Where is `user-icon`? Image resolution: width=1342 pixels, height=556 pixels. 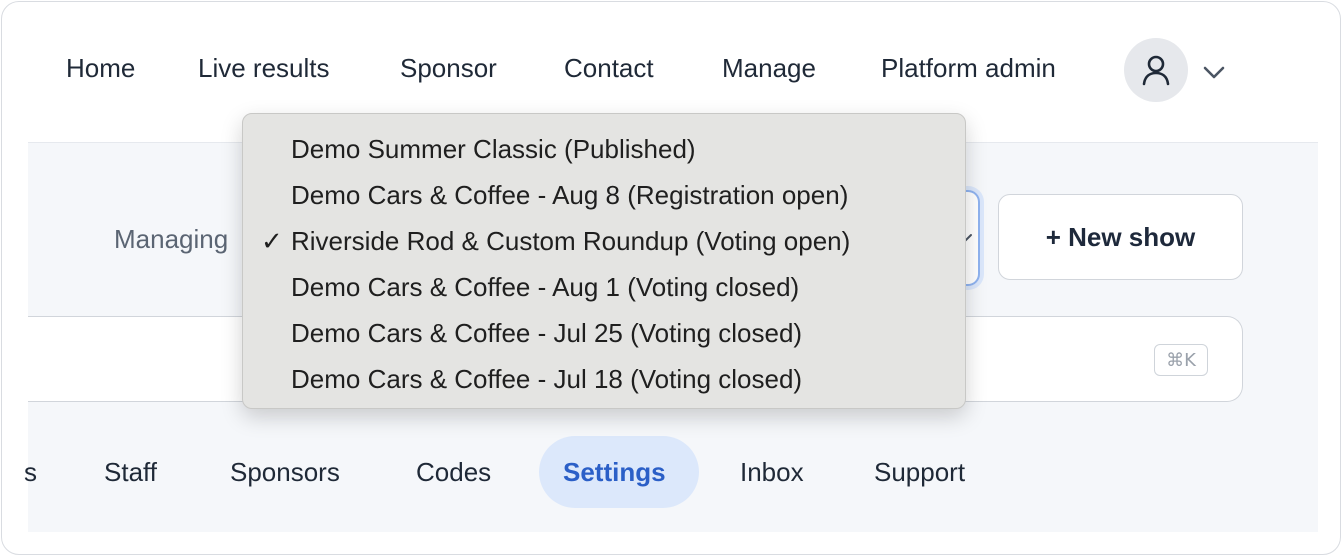 user-icon is located at coordinates (1156, 70).